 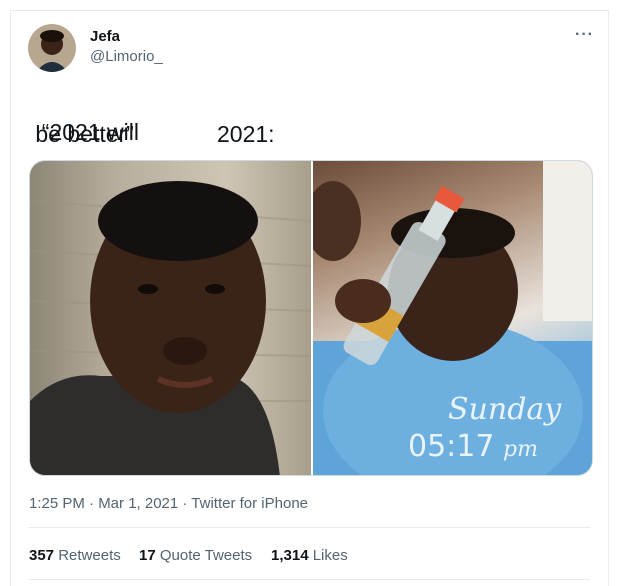 I want to click on likes-count: 1,314, so click(x=290, y=555).